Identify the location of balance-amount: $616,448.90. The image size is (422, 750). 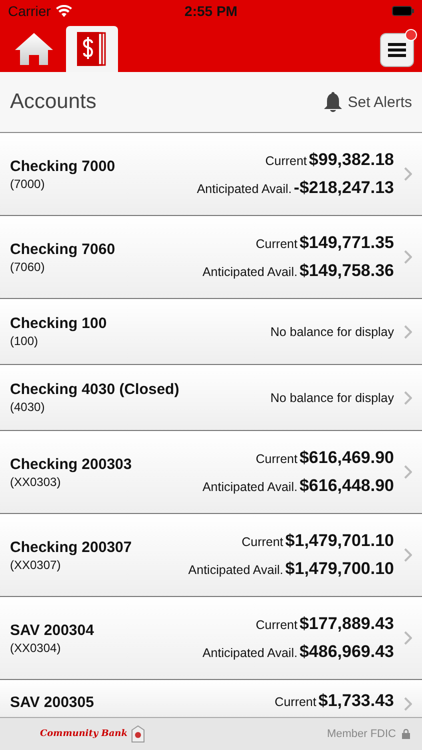
(346, 486).